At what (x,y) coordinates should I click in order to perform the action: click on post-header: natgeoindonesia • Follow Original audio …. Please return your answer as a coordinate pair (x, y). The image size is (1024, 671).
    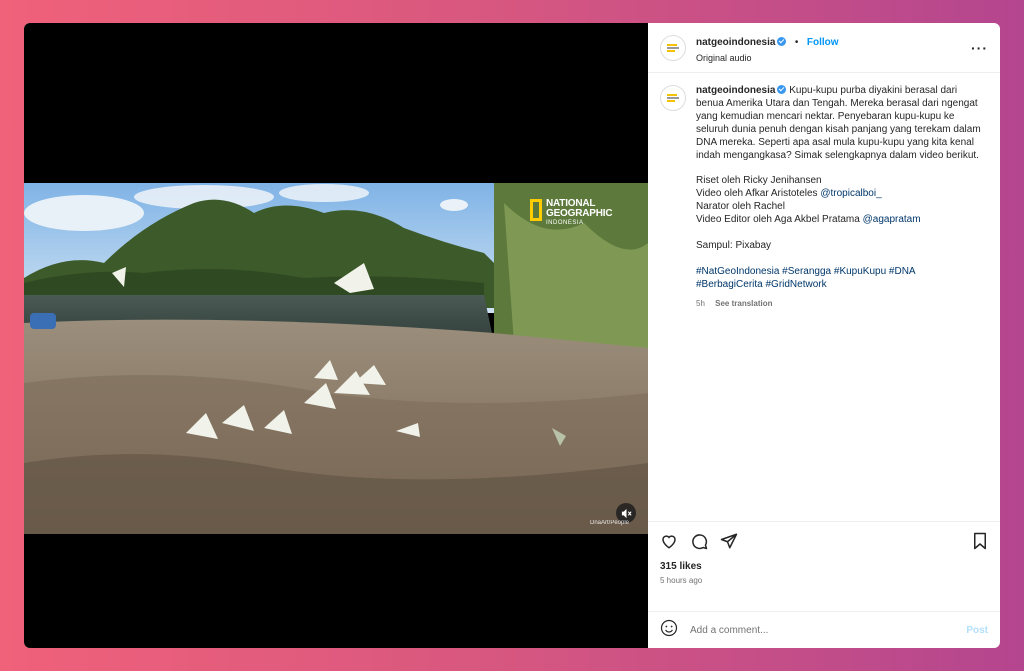
    Looking at the image, I should click on (824, 48).